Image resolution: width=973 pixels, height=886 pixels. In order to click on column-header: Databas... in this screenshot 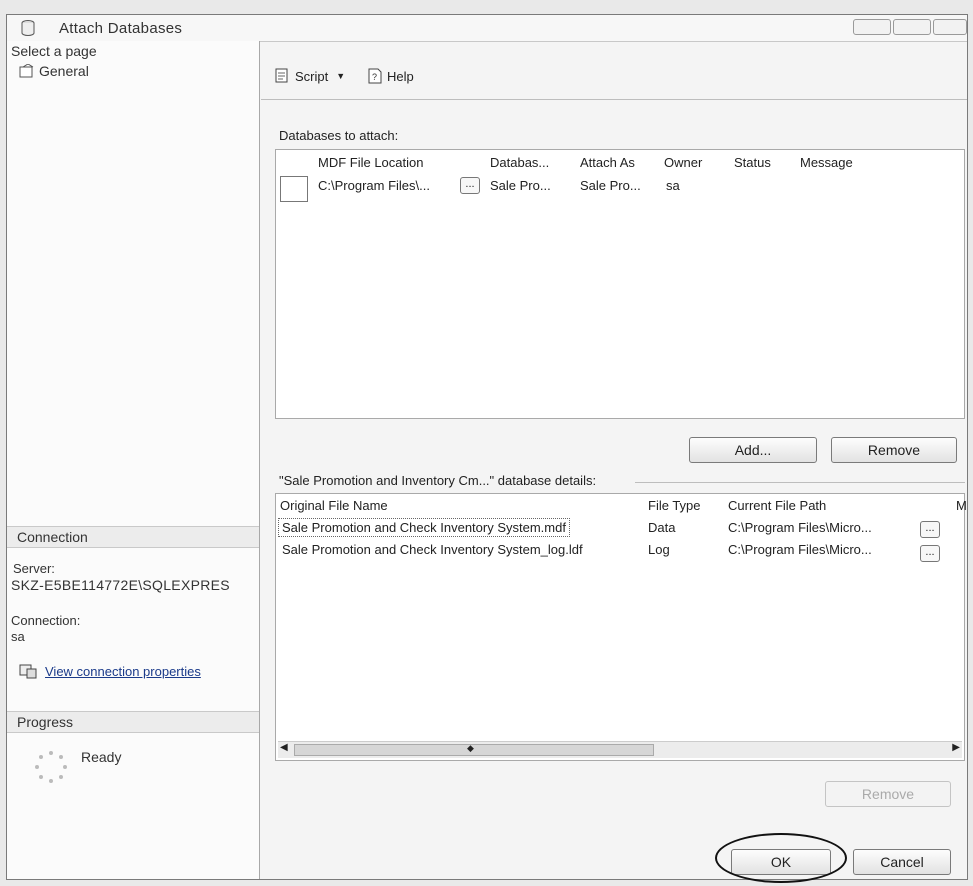, I will do `click(519, 162)`.